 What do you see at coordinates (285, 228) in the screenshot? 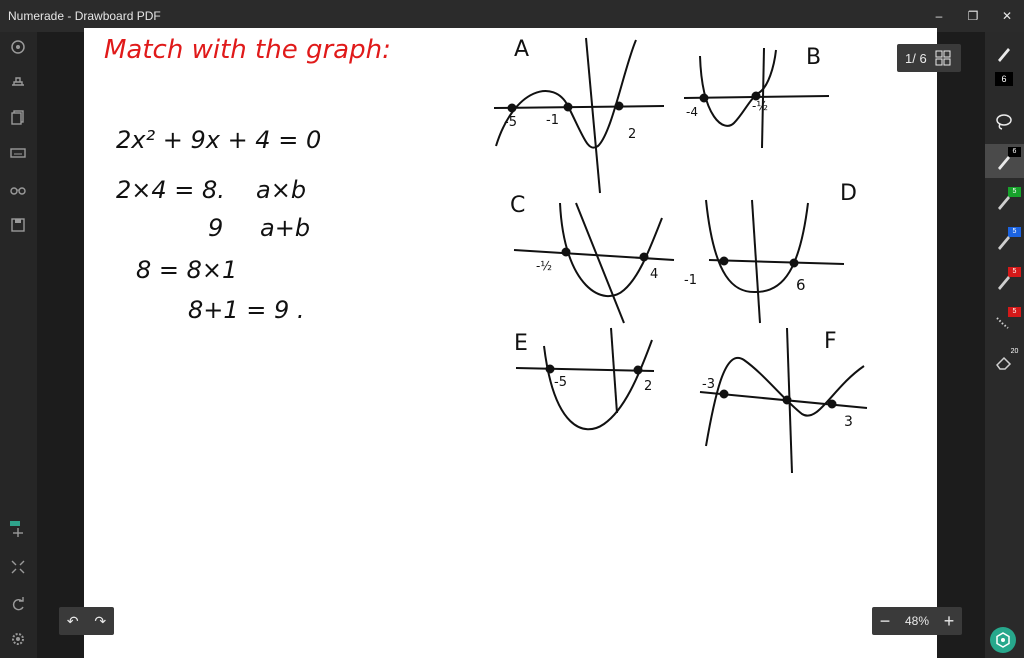
I see `equation-line-3b: a+b` at bounding box center [285, 228].